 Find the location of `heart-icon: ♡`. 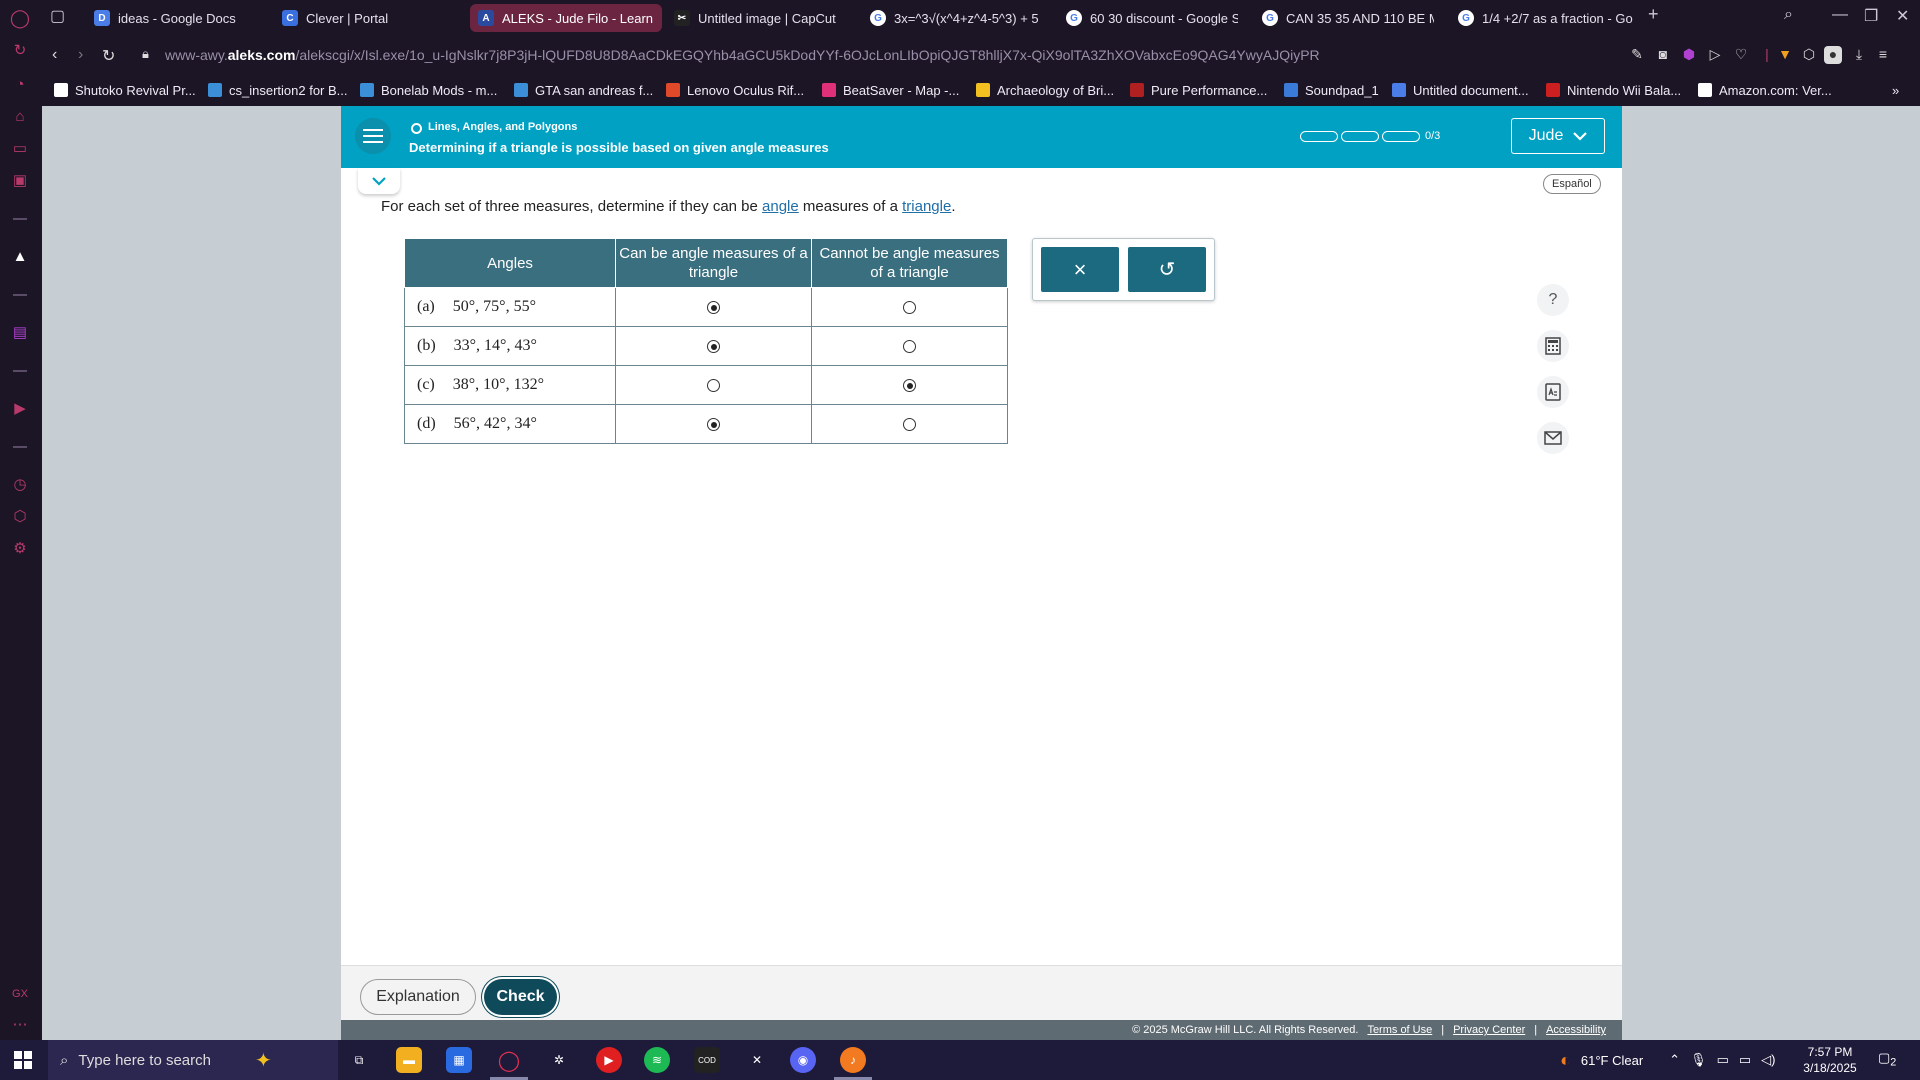

heart-icon: ♡ is located at coordinates (1741, 55).